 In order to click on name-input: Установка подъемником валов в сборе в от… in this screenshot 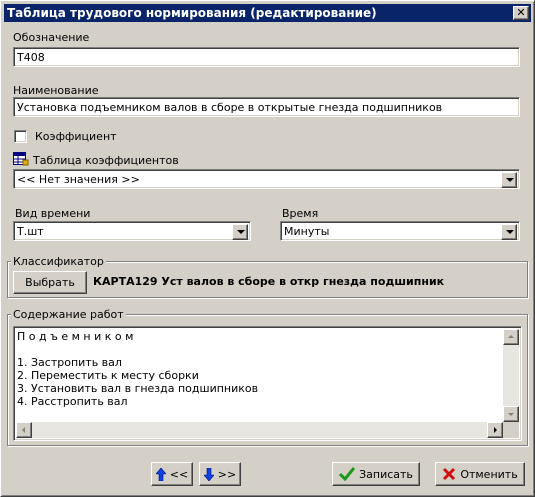, I will do `click(266, 107)`.